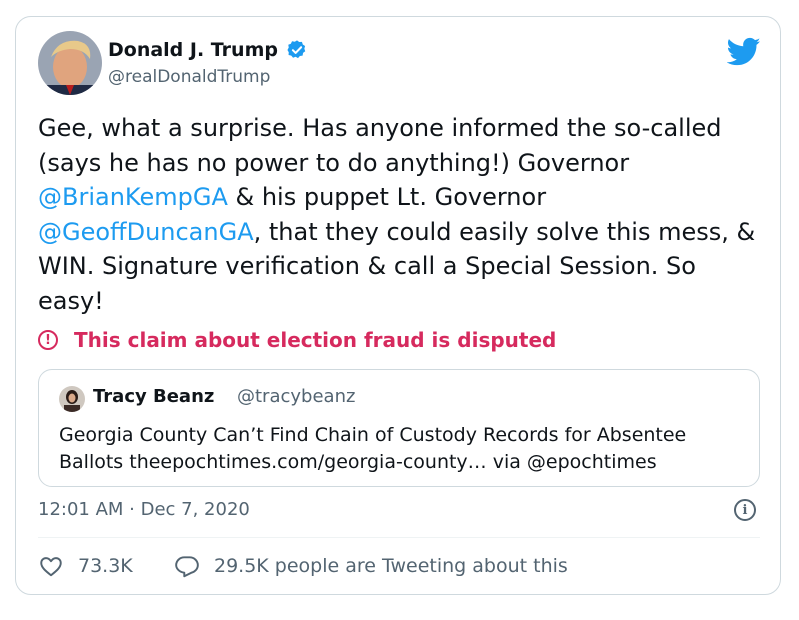 This screenshot has width=799, height=620. I want to click on tweet-text-part-2: & his puppet Lt. Governor, so click(387, 197).